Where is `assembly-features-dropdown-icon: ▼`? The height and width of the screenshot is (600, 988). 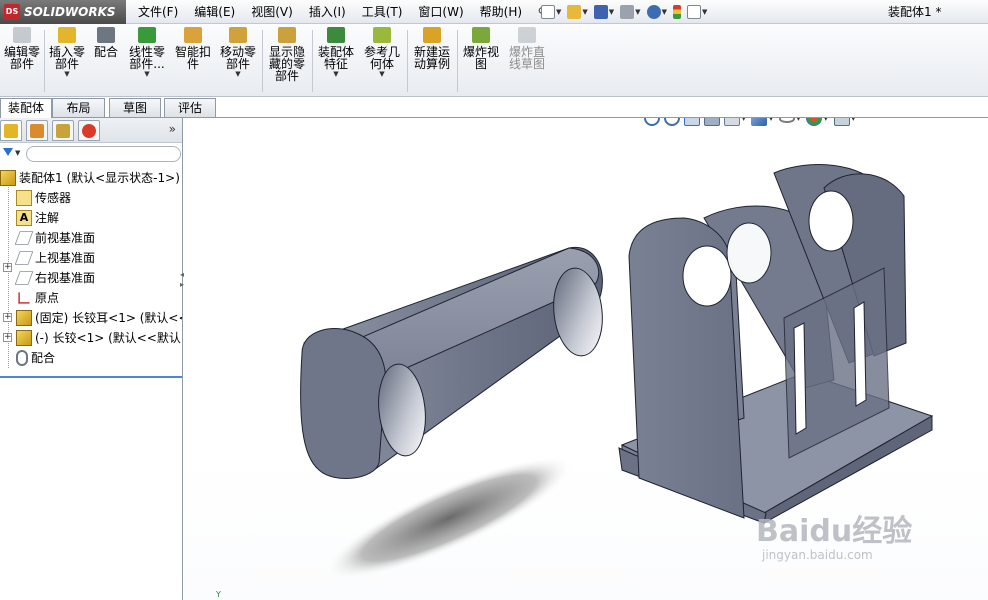
assembly-features-dropdown-icon: ▼ is located at coordinates (336, 74).